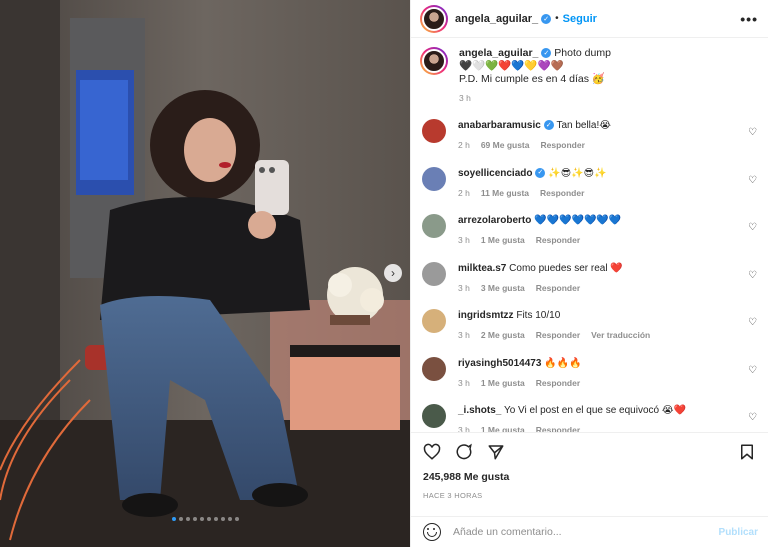 The width and height of the screenshot is (768, 547). I want to click on comment-username: _i.shots_, so click(479, 410).